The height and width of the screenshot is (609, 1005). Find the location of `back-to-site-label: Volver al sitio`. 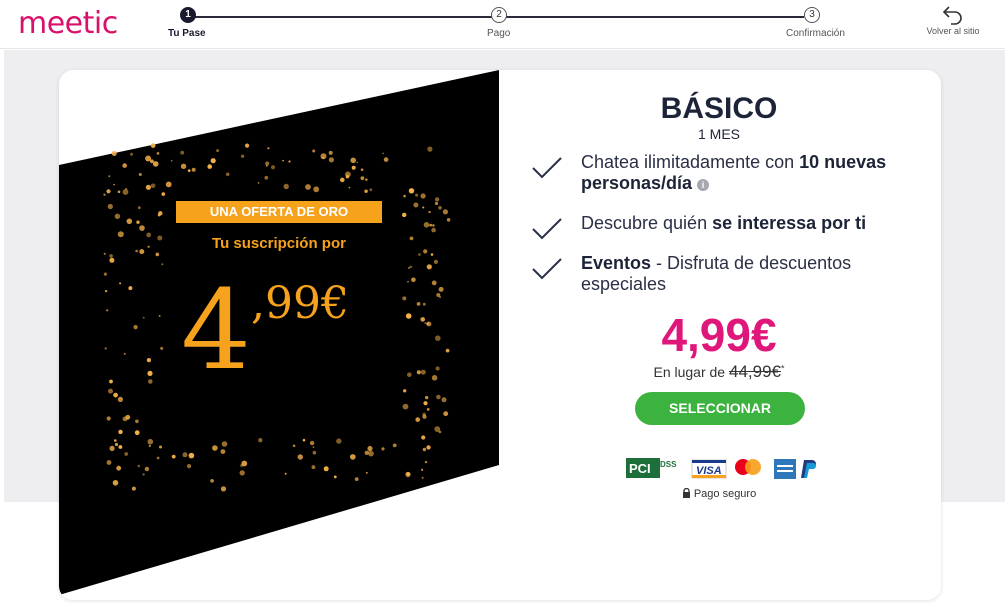

back-to-site-label: Volver al sitio is located at coordinates (953, 31).